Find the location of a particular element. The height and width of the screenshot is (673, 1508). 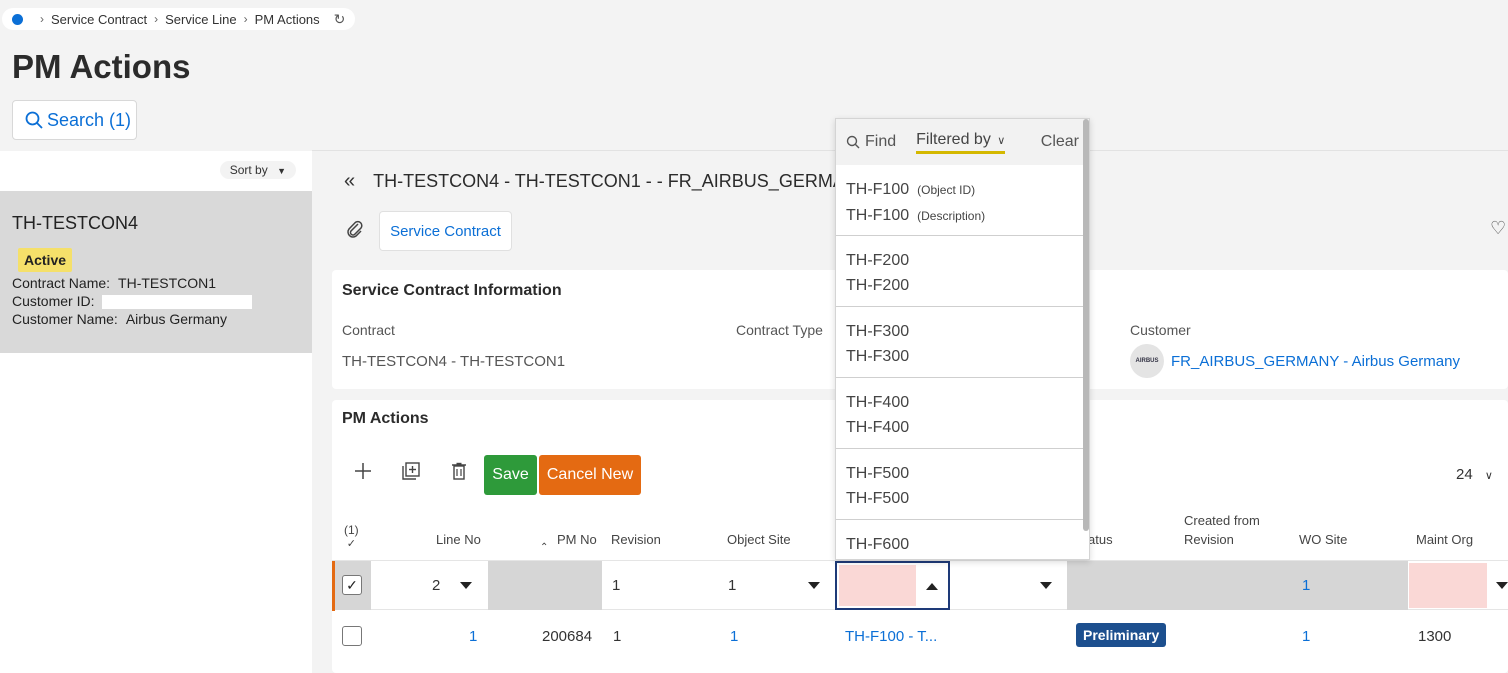

cancel-new-button: Cancel New is located at coordinates (590, 475).